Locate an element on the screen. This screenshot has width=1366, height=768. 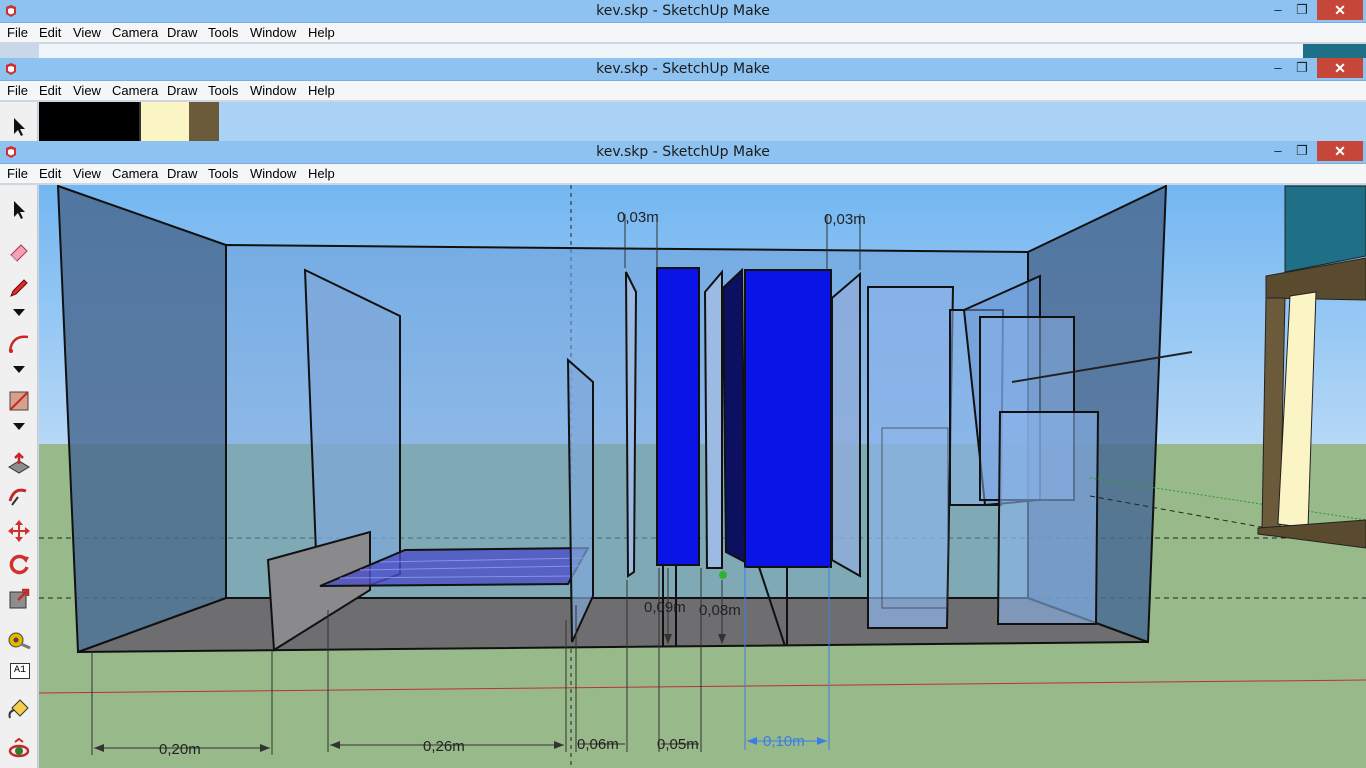
tool-palette: A1 is located at coordinates (19, 476).